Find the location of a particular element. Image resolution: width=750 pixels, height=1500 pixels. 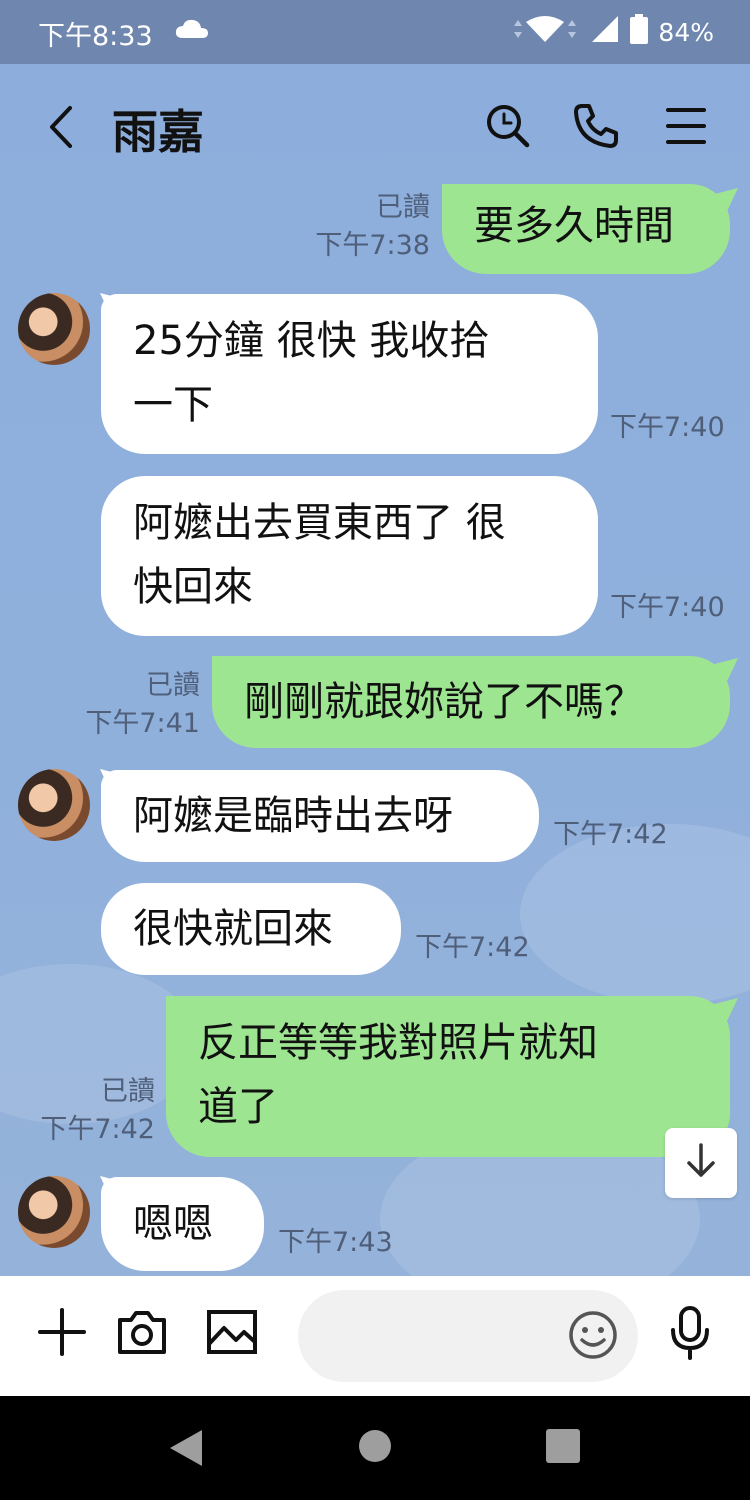

status-icons: 84% is located at coordinates (612, 32).